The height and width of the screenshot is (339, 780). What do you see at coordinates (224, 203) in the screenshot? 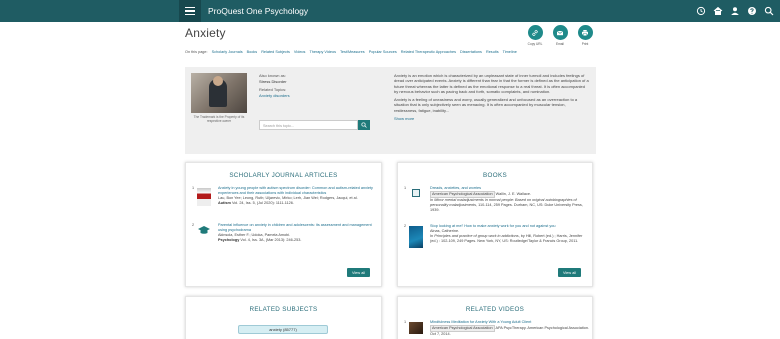
I see `article-source: Autism` at bounding box center [224, 203].